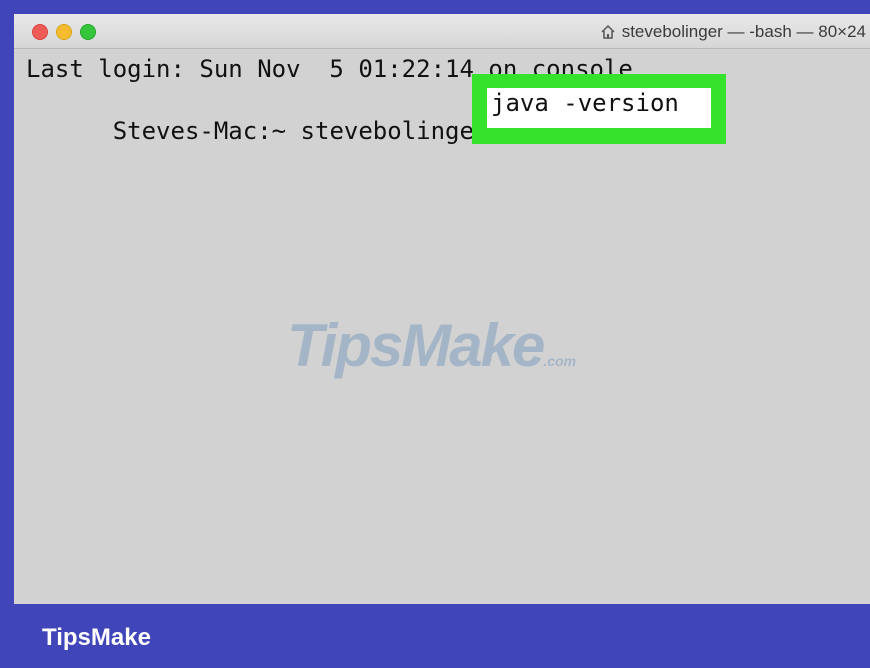 This screenshot has height=668, width=870. What do you see at coordinates (88, 32) in the screenshot?
I see `zoom-window-button` at bounding box center [88, 32].